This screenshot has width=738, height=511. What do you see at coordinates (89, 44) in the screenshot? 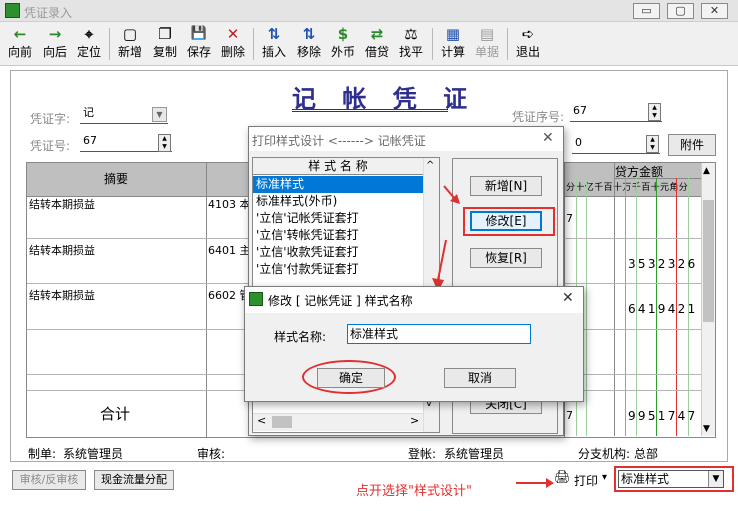
I see `toolbar-locate-button: ⌖ 定位` at bounding box center [89, 44].